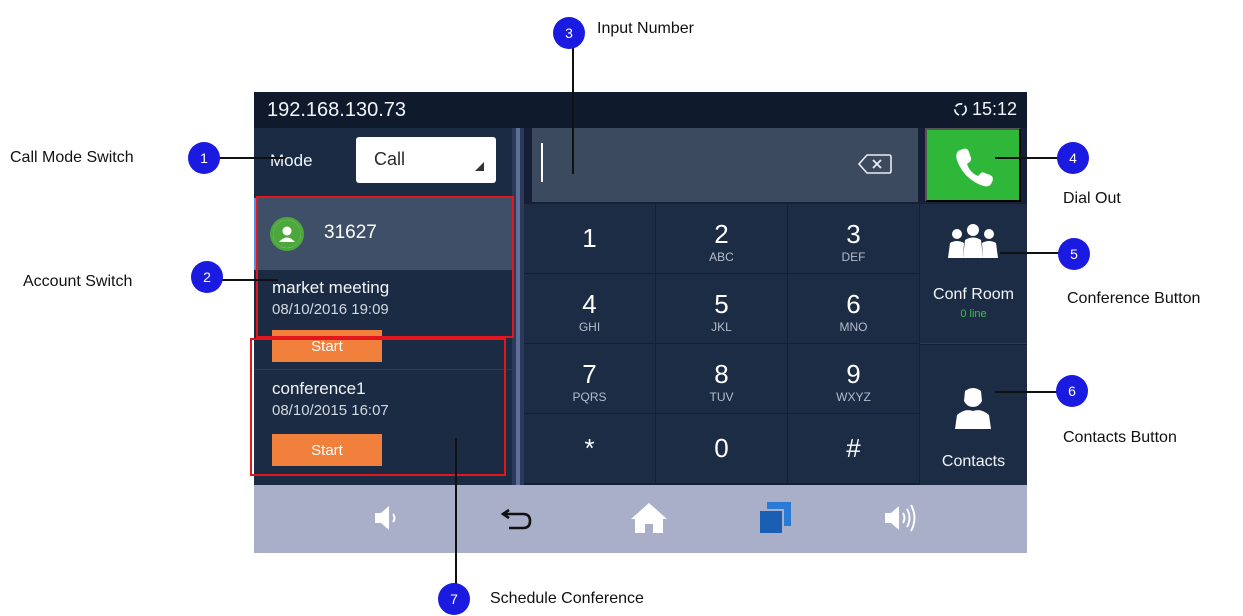  What do you see at coordinates (1120, 437) in the screenshot?
I see `label-contacts-button: Contacts Button` at bounding box center [1120, 437].